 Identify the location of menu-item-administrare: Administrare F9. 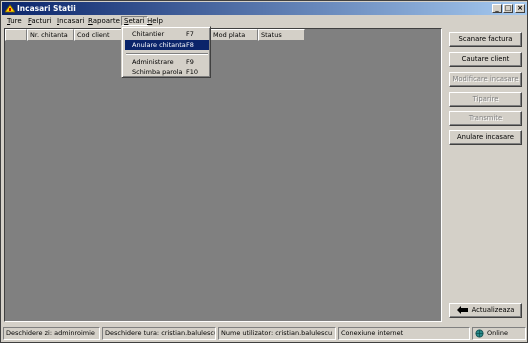
(167, 62).